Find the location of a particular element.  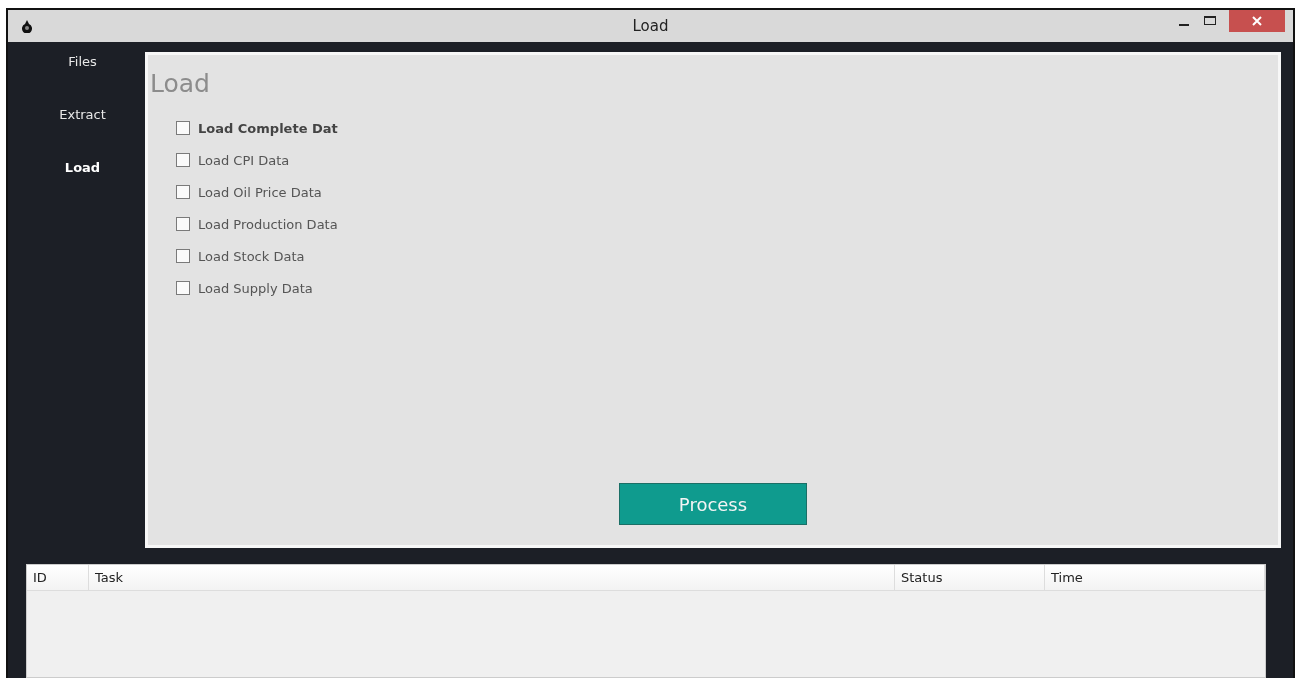

column-header: Task is located at coordinates (492, 577).